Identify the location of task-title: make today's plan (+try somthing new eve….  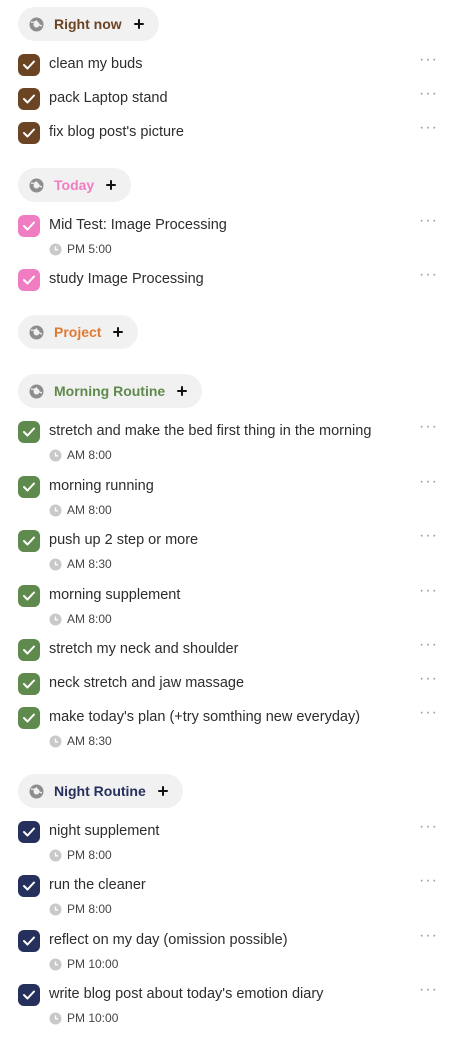
(205, 717).